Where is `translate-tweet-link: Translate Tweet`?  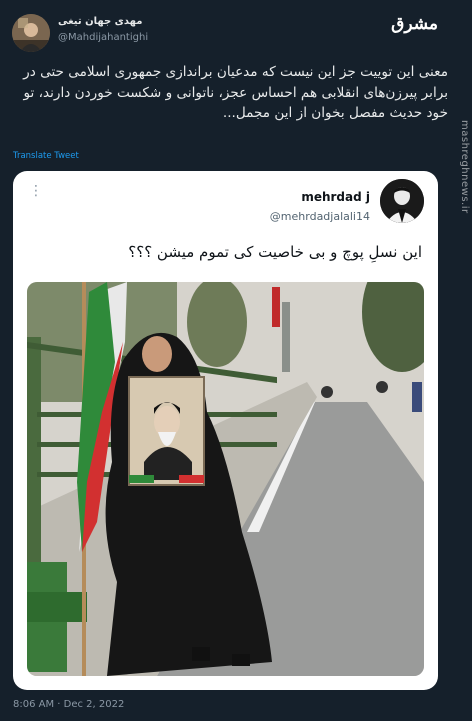
translate-tweet-link: Translate Tweet is located at coordinates (46, 156).